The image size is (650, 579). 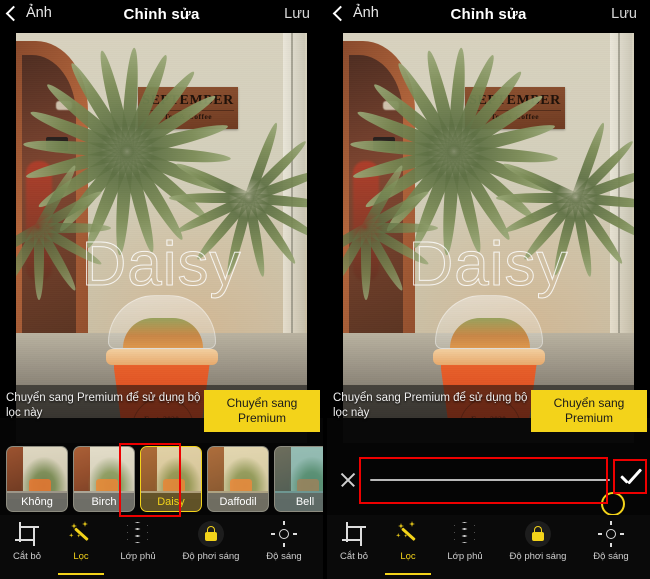 I want to click on filter-intensity-row, so click(x=488, y=485).